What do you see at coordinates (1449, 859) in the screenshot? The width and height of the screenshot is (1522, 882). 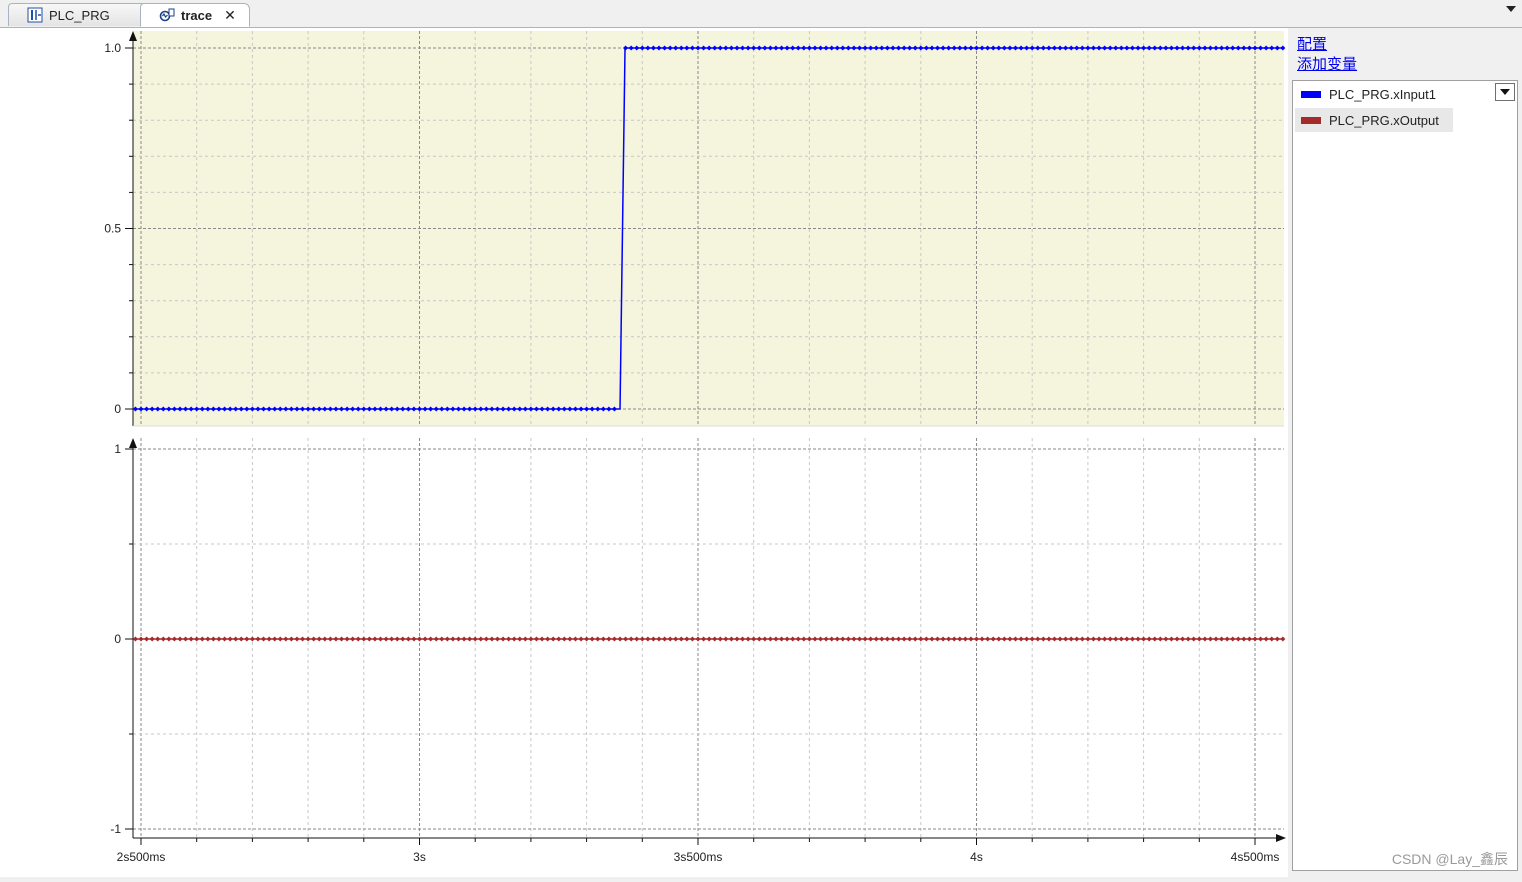 I see `watermark: CSDN @Lay_鑫辰` at bounding box center [1449, 859].